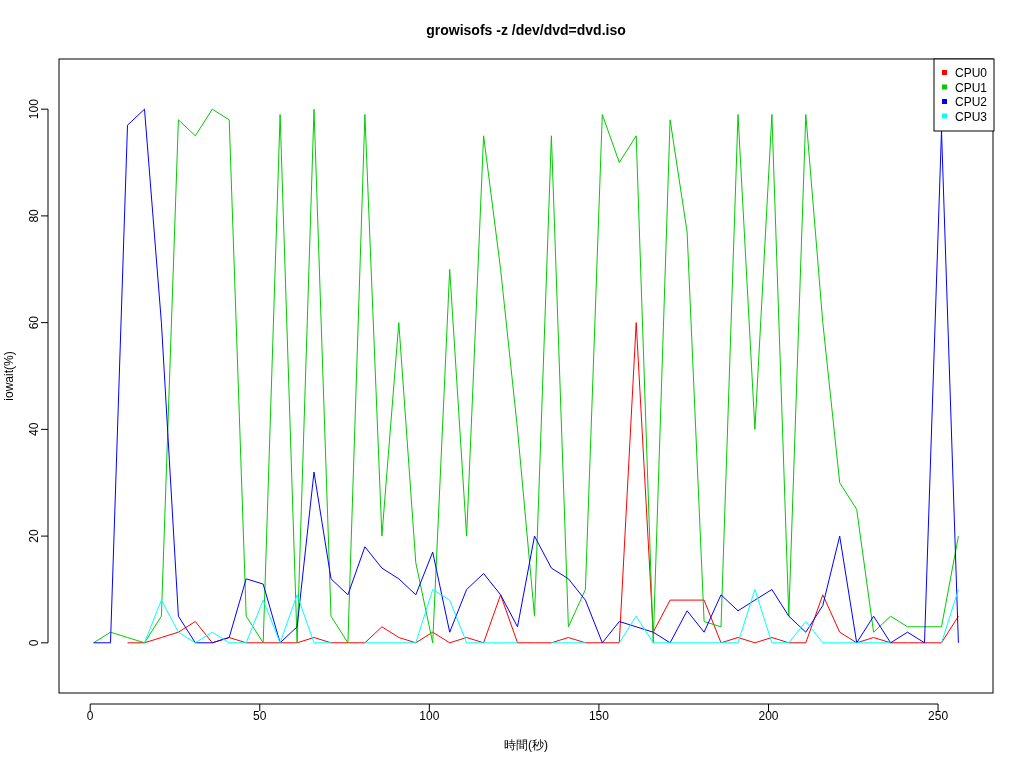 The height and width of the screenshot is (768, 1024). I want to click on axis-label: 時間(秒), so click(526, 745).